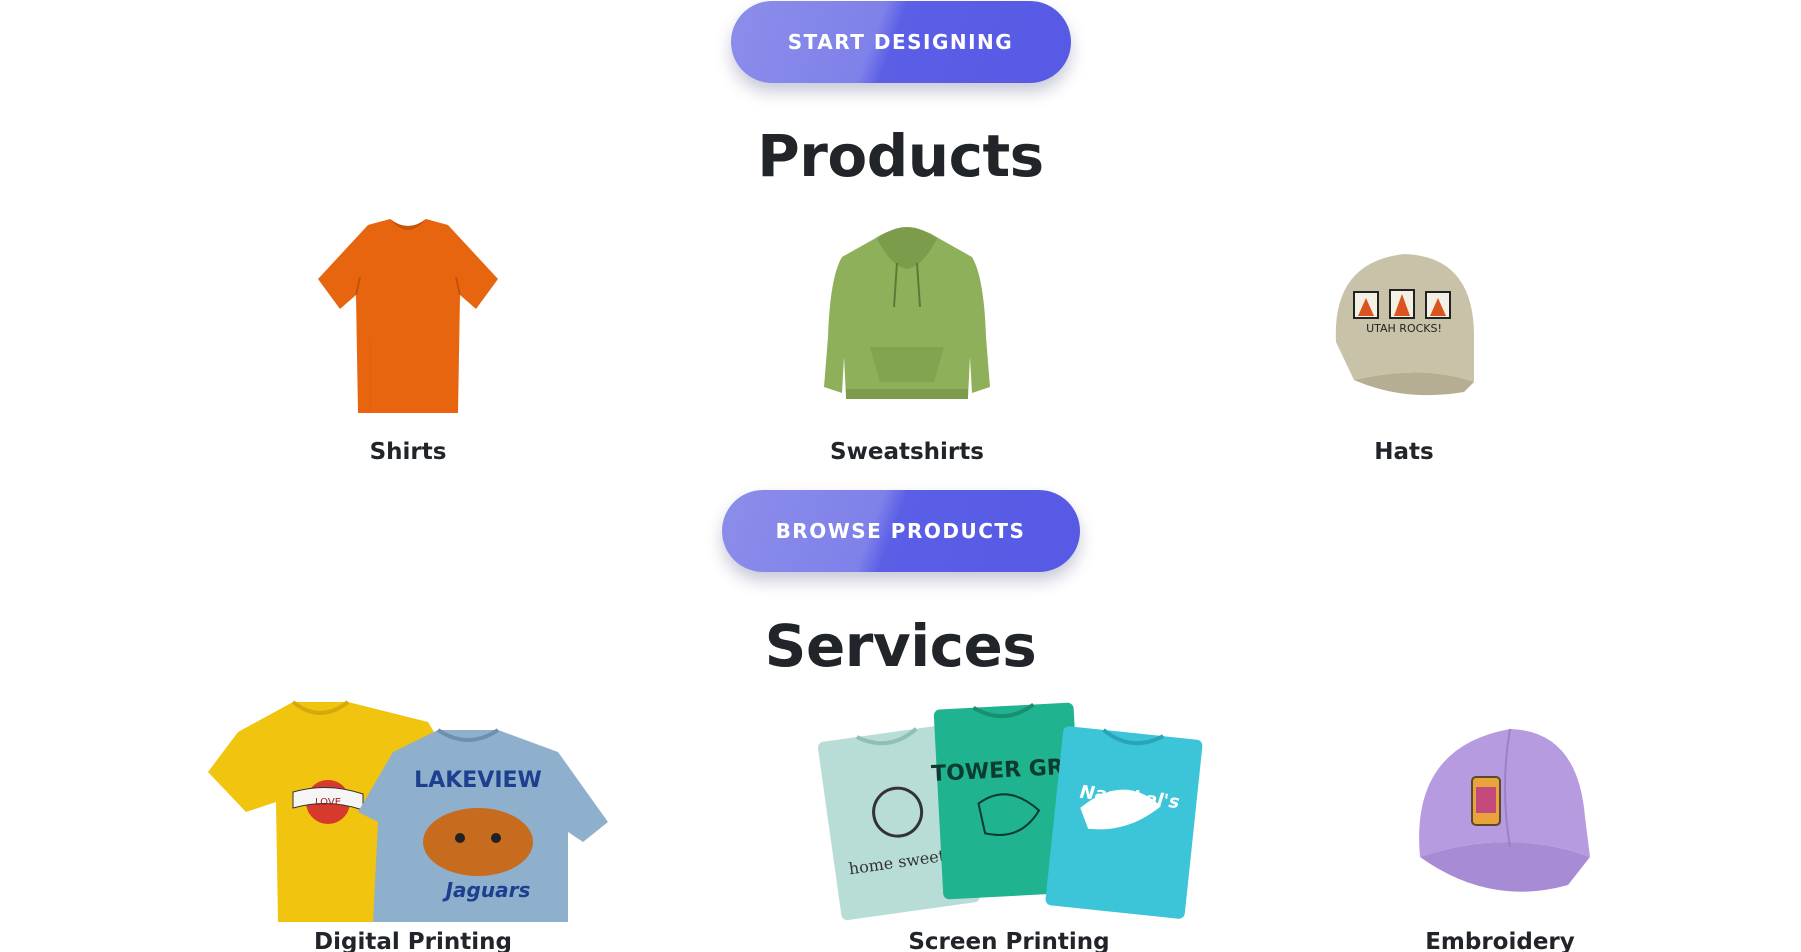  I want to click on service-label-digital-printing: Digital Printing, so click(413, 940).